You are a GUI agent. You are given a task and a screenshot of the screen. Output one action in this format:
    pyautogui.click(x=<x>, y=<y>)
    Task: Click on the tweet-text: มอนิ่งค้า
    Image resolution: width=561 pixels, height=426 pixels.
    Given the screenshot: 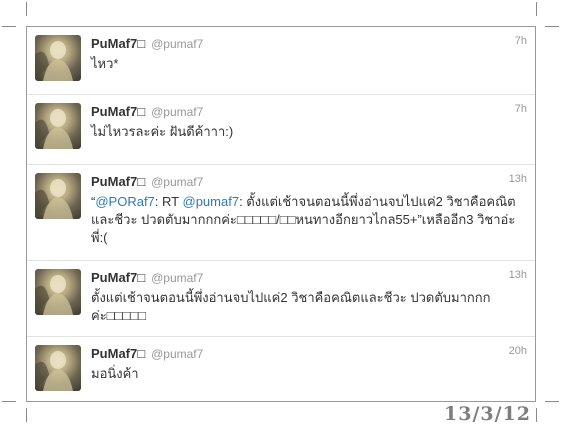 What is the action you would take?
    pyautogui.click(x=115, y=373)
    